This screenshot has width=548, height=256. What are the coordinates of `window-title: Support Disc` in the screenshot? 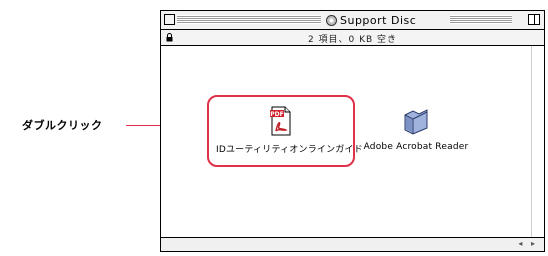 It's located at (371, 20).